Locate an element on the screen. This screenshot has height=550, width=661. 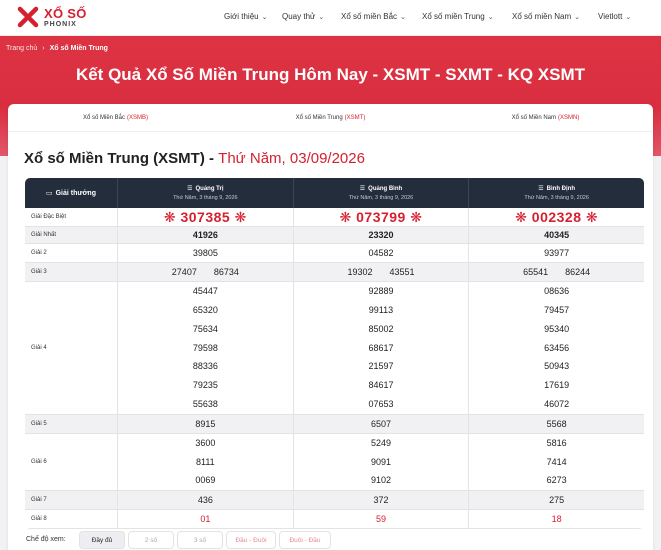
view-full-button: Đầy đủ is located at coordinates (102, 540).